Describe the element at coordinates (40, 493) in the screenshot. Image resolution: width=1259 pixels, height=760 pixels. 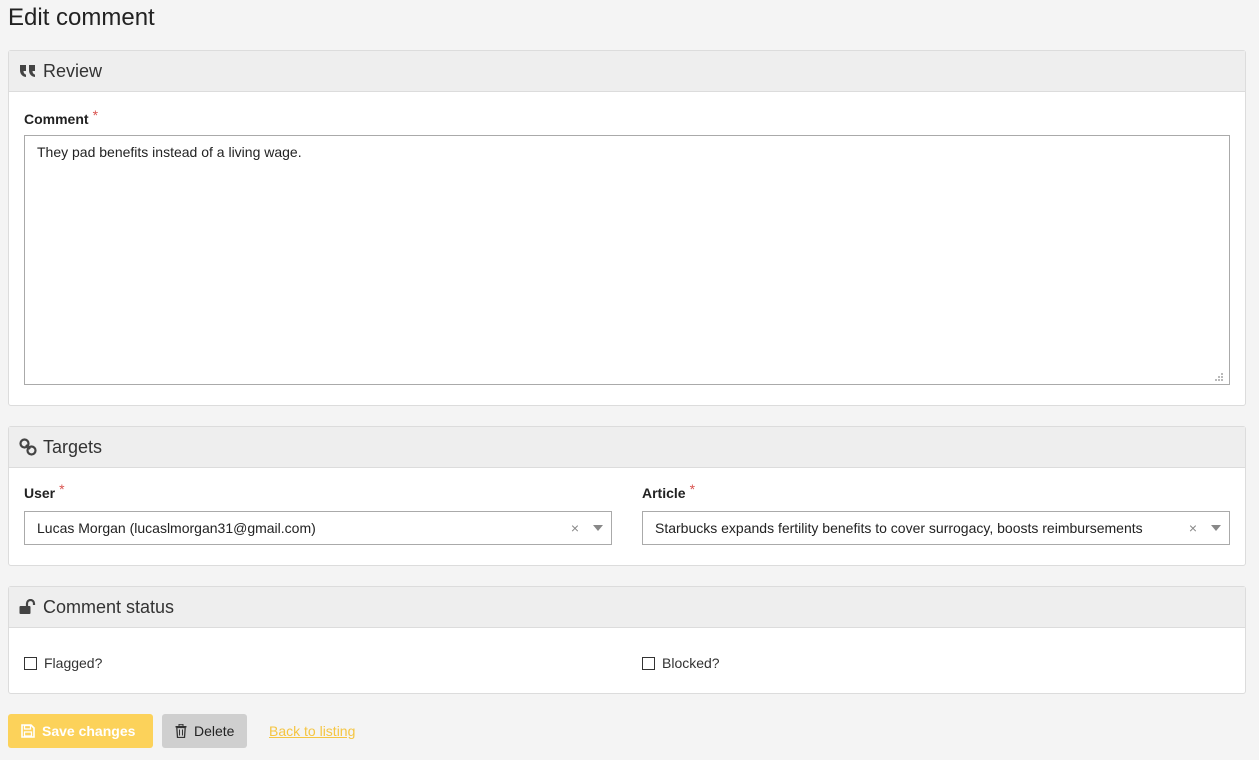
I see `user-label-text: User` at that location.